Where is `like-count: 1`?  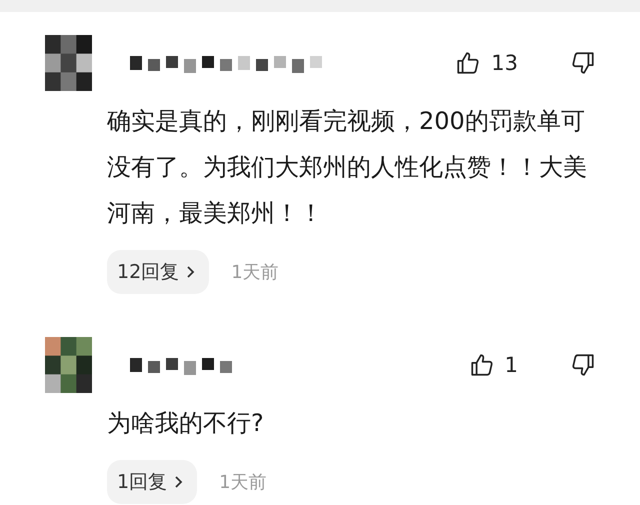 like-count: 1 is located at coordinates (511, 365).